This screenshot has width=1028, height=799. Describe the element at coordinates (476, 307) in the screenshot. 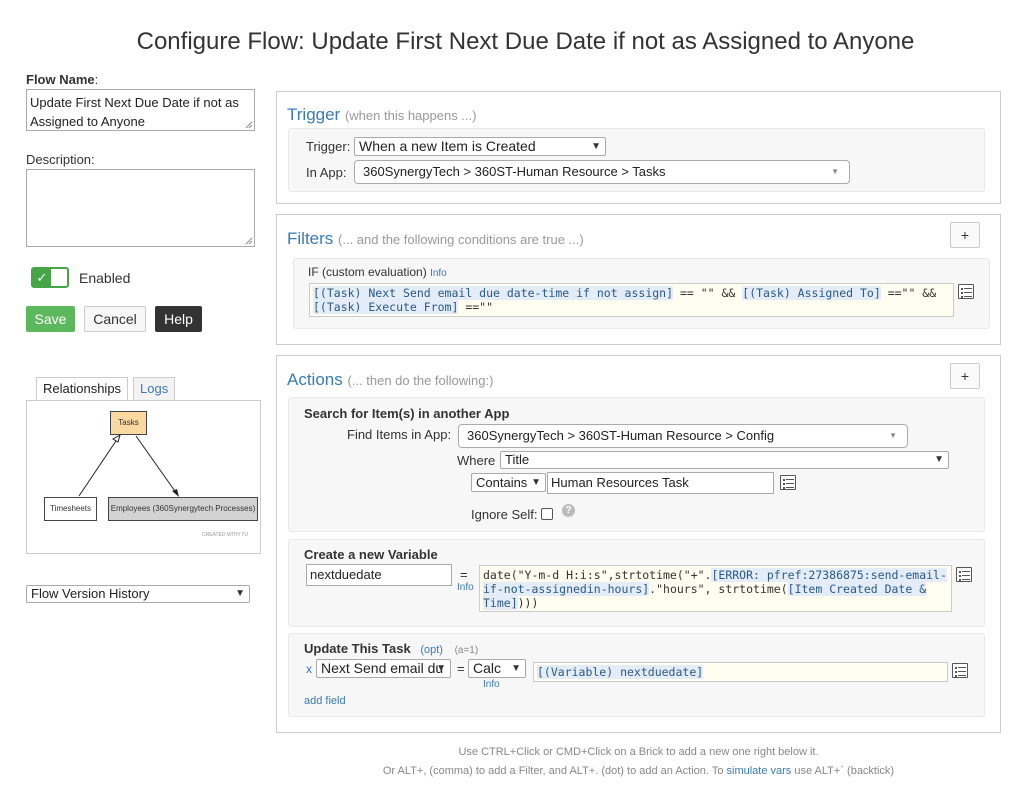

I see `filter-op: ==""` at that location.